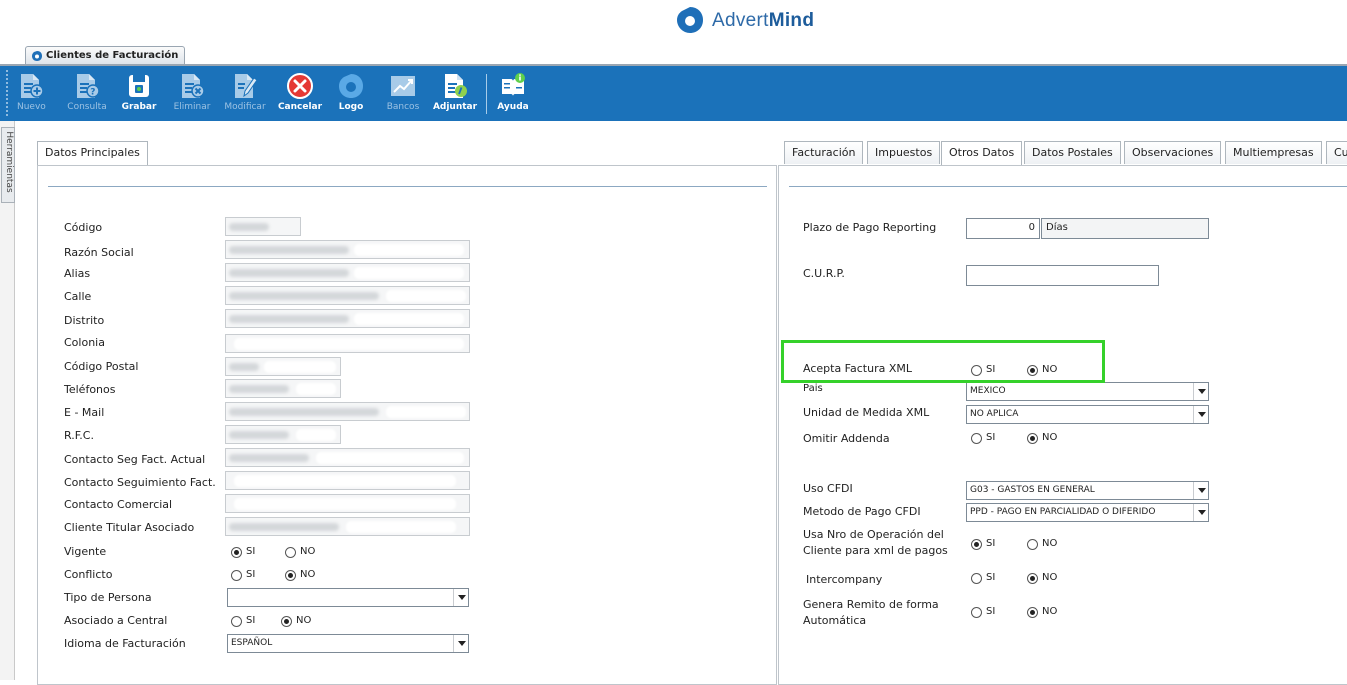  I want to click on asociado-central-si-radio, so click(236, 621).